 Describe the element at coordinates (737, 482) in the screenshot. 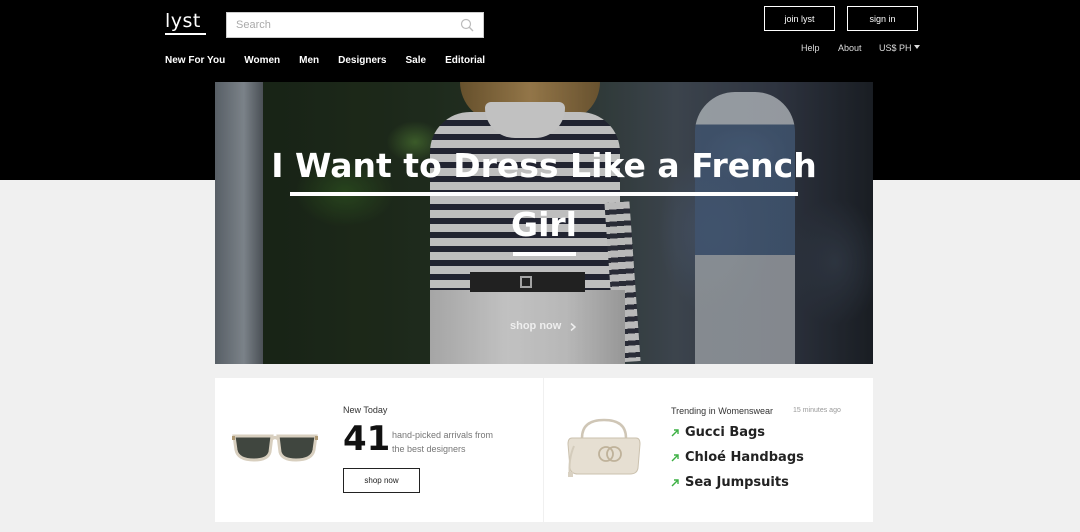

I see `trending-item-label: Sea Jumpsuits` at that location.